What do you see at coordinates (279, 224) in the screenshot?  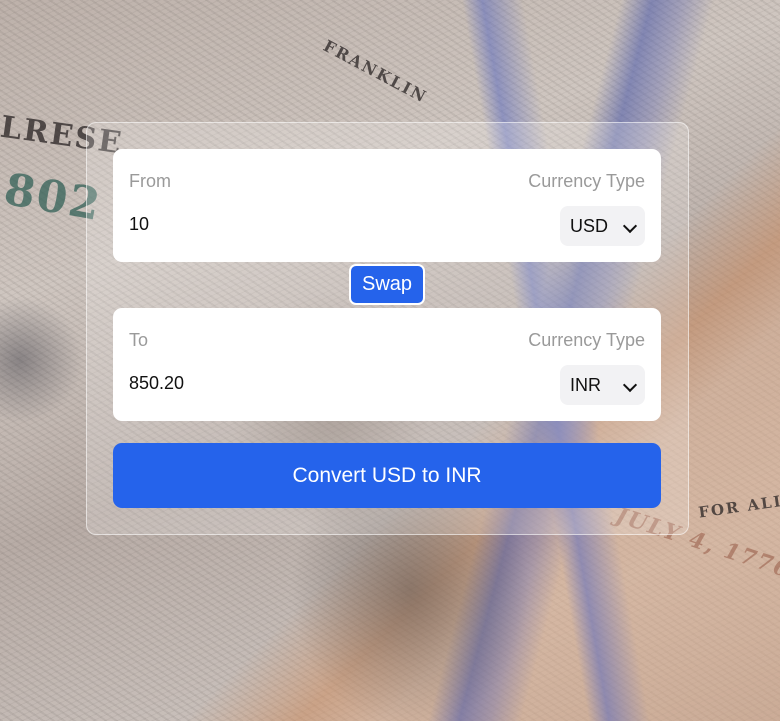 I see `from-amount-input` at bounding box center [279, 224].